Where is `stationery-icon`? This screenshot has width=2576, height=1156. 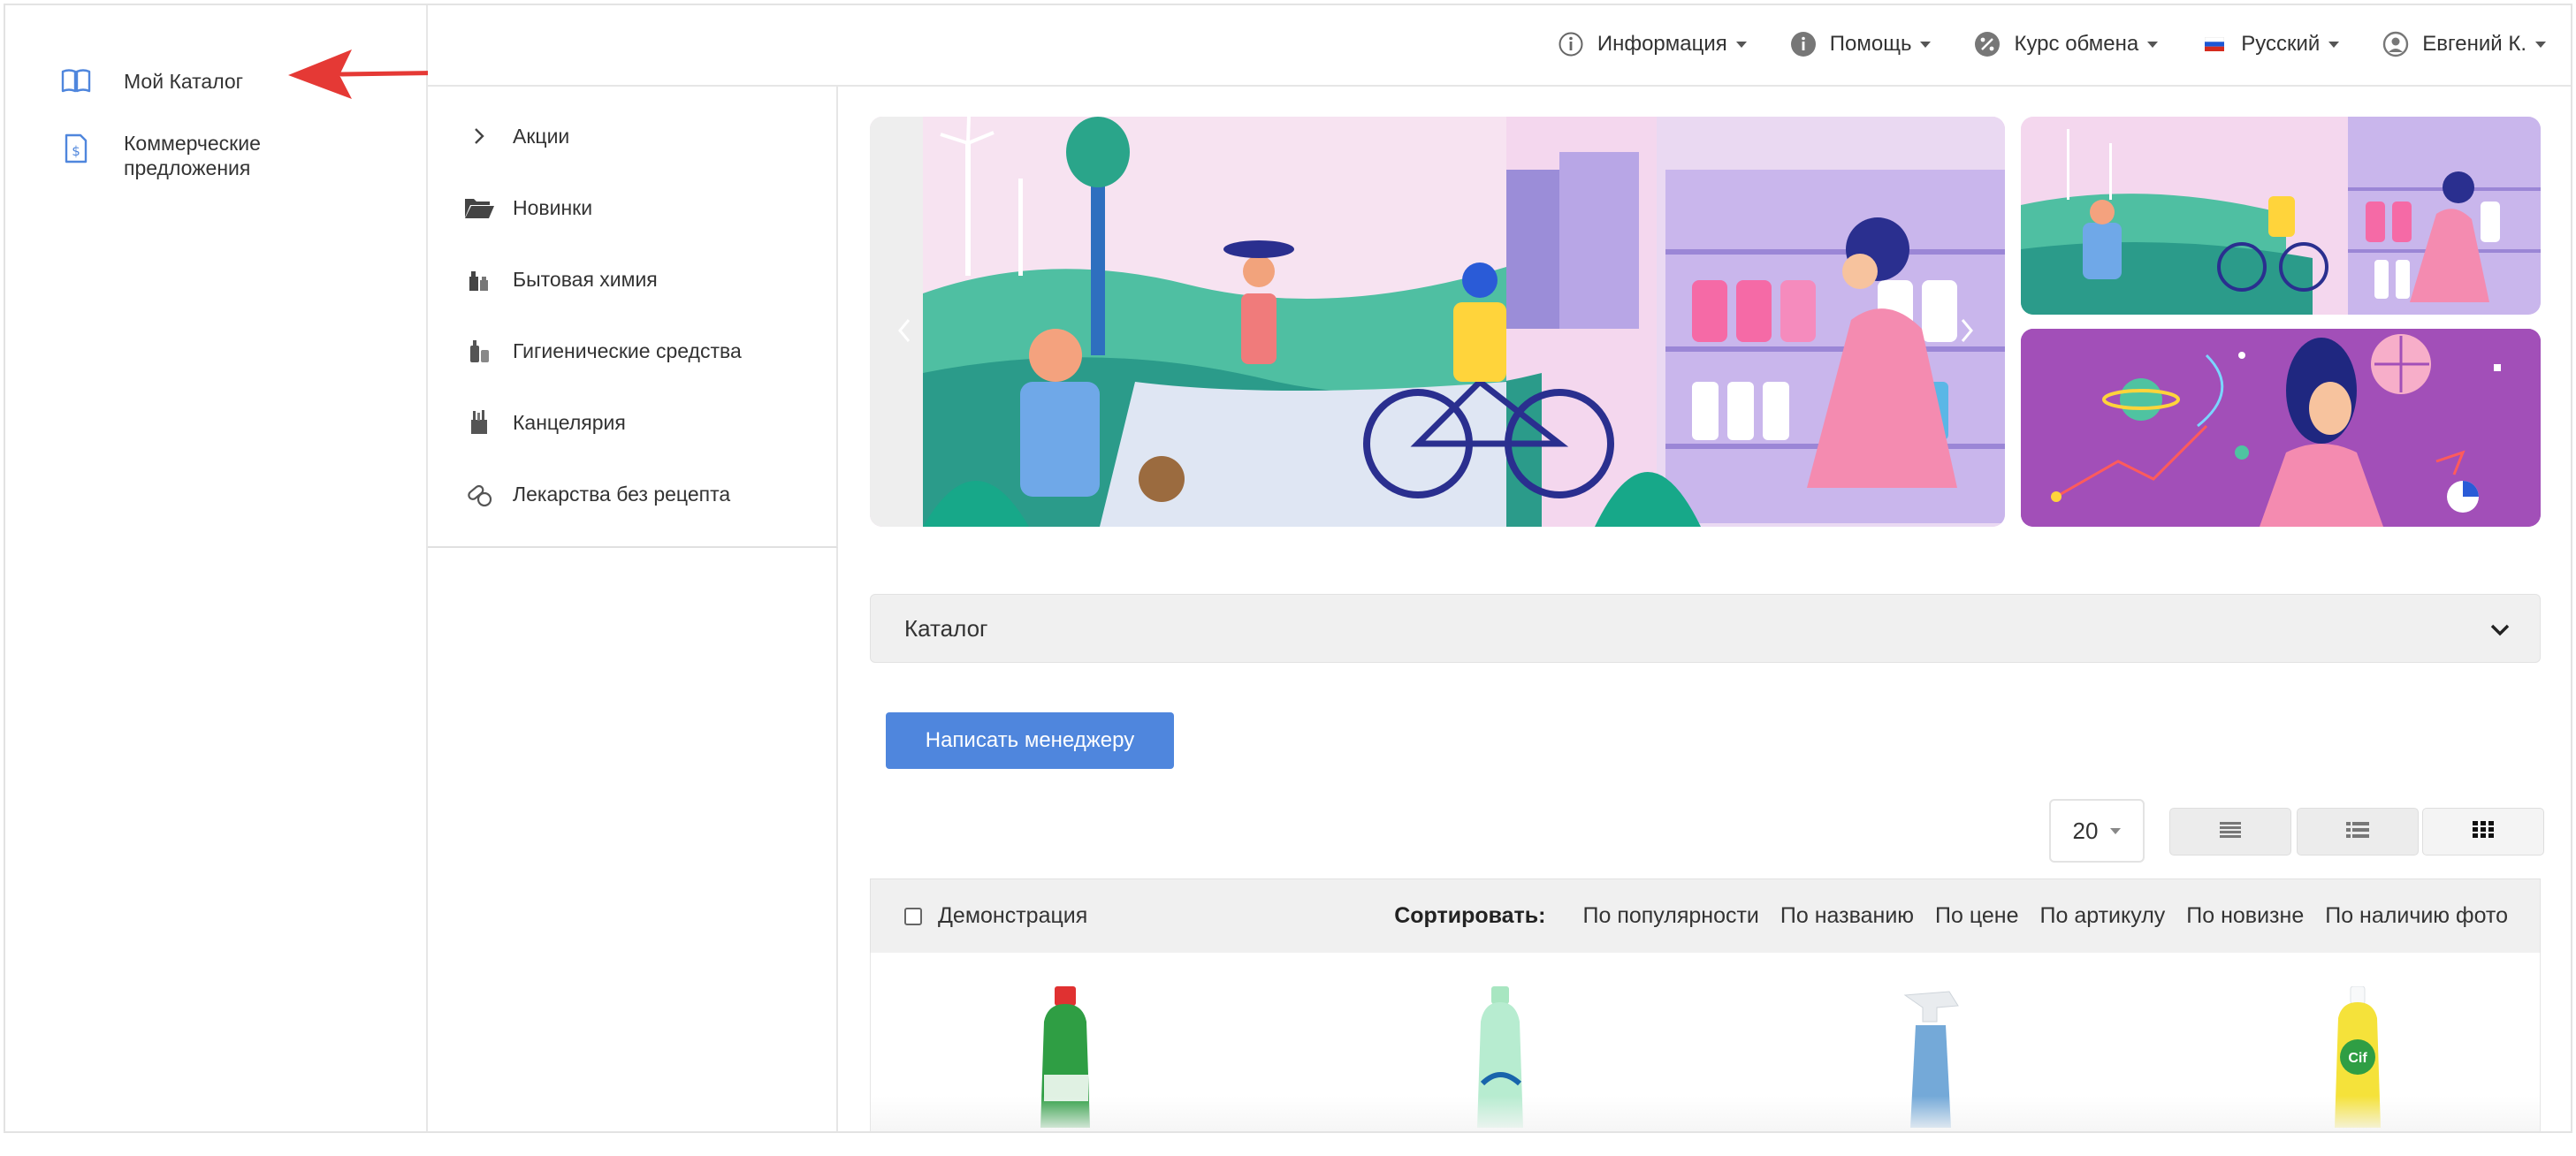
stationery-icon is located at coordinates (479, 422).